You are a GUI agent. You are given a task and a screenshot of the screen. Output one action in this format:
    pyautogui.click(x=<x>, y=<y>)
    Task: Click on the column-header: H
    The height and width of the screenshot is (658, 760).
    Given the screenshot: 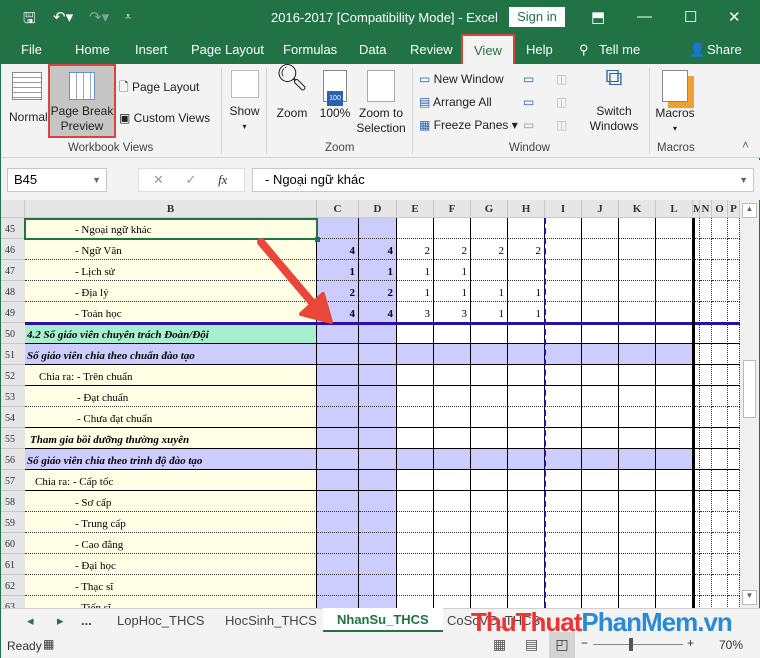 What is the action you would take?
    pyautogui.click(x=526, y=209)
    